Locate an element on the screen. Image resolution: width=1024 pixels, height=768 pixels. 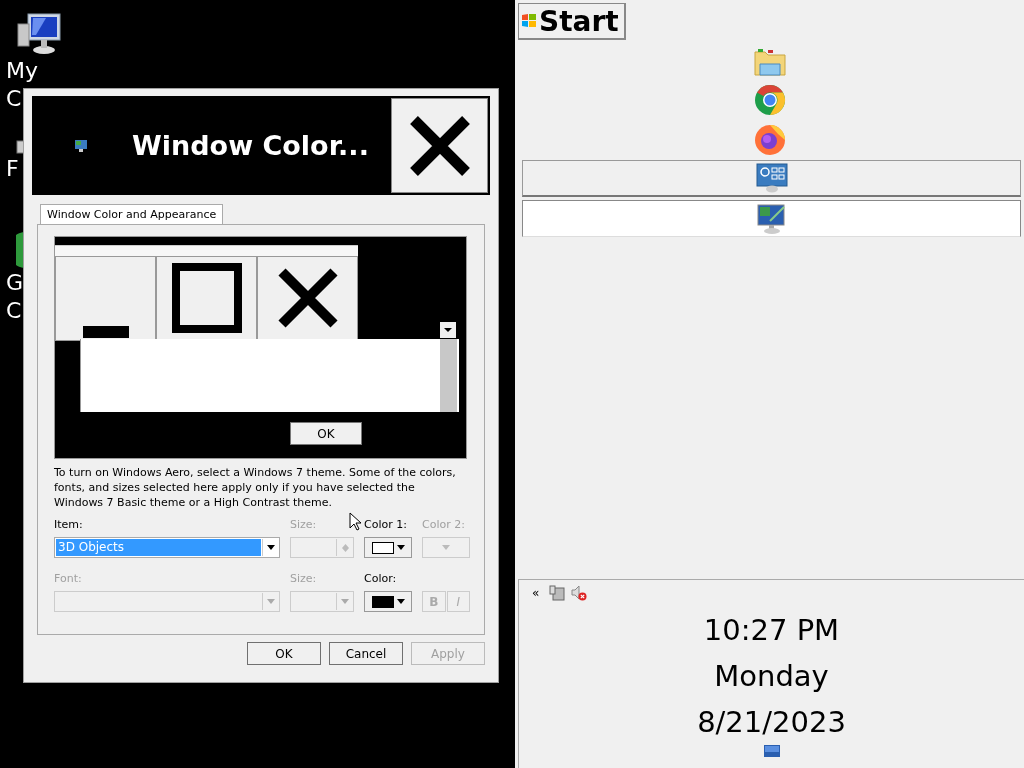
firefox-icon is located at coordinates (769, 140).